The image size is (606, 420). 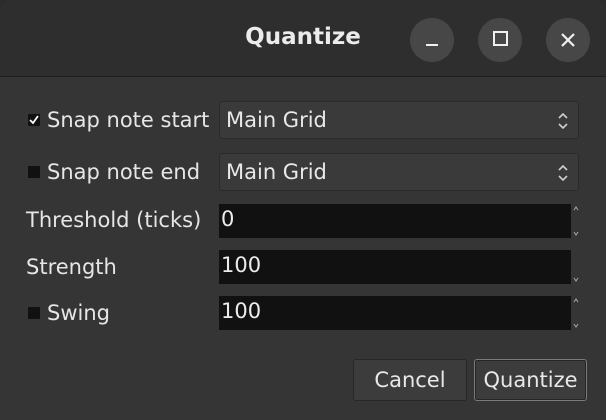 I want to click on minimize-button, so click(x=432, y=40).